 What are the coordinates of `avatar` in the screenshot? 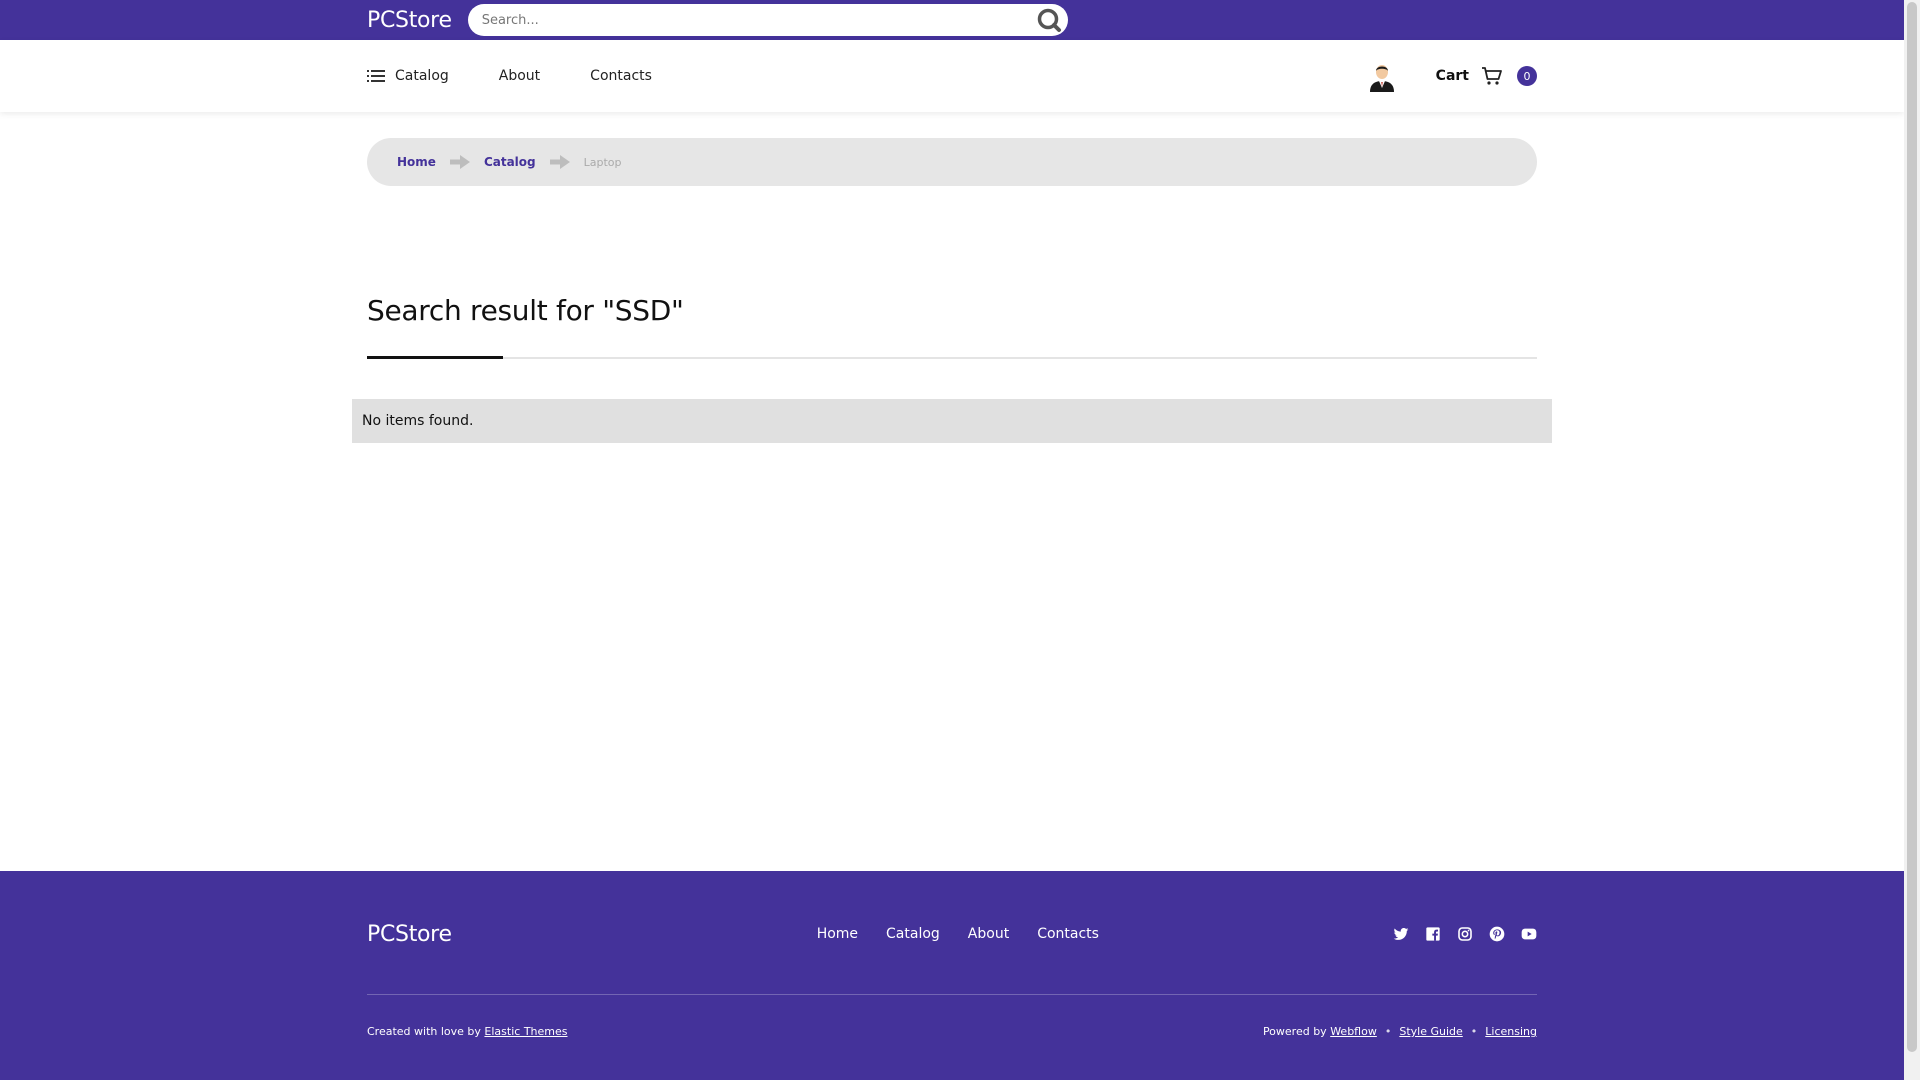 It's located at (1382, 76).